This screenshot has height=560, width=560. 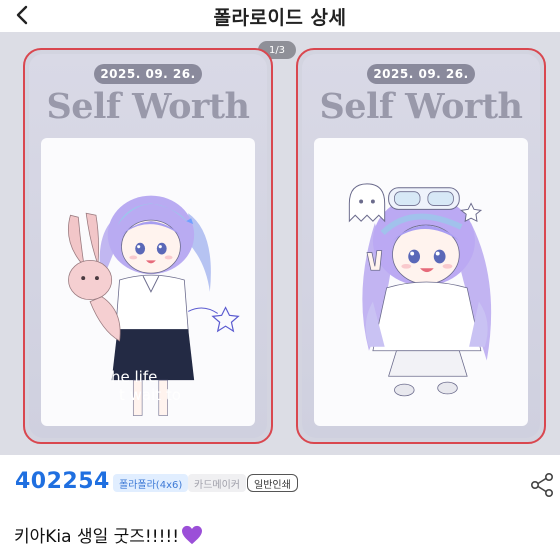 What do you see at coordinates (62, 481) in the screenshot?
I see `price: 402254` at bounding box center [62, 481].